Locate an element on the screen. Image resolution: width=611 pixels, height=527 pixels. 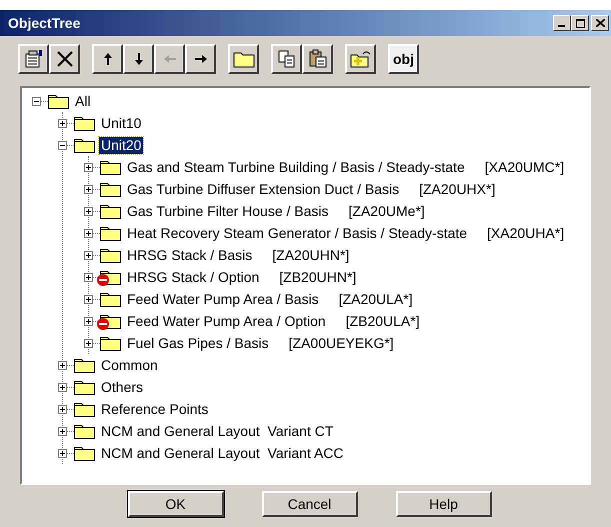
tree-item: Others is located at coordinates (122, 387).